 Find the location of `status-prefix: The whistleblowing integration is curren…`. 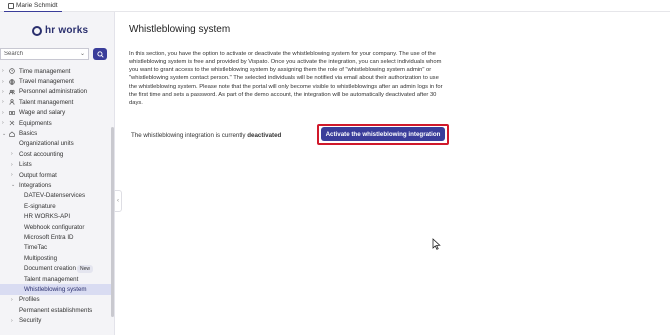

status-prefix: The whistleblowing integration is curren… is located at coordinates (188, 135).